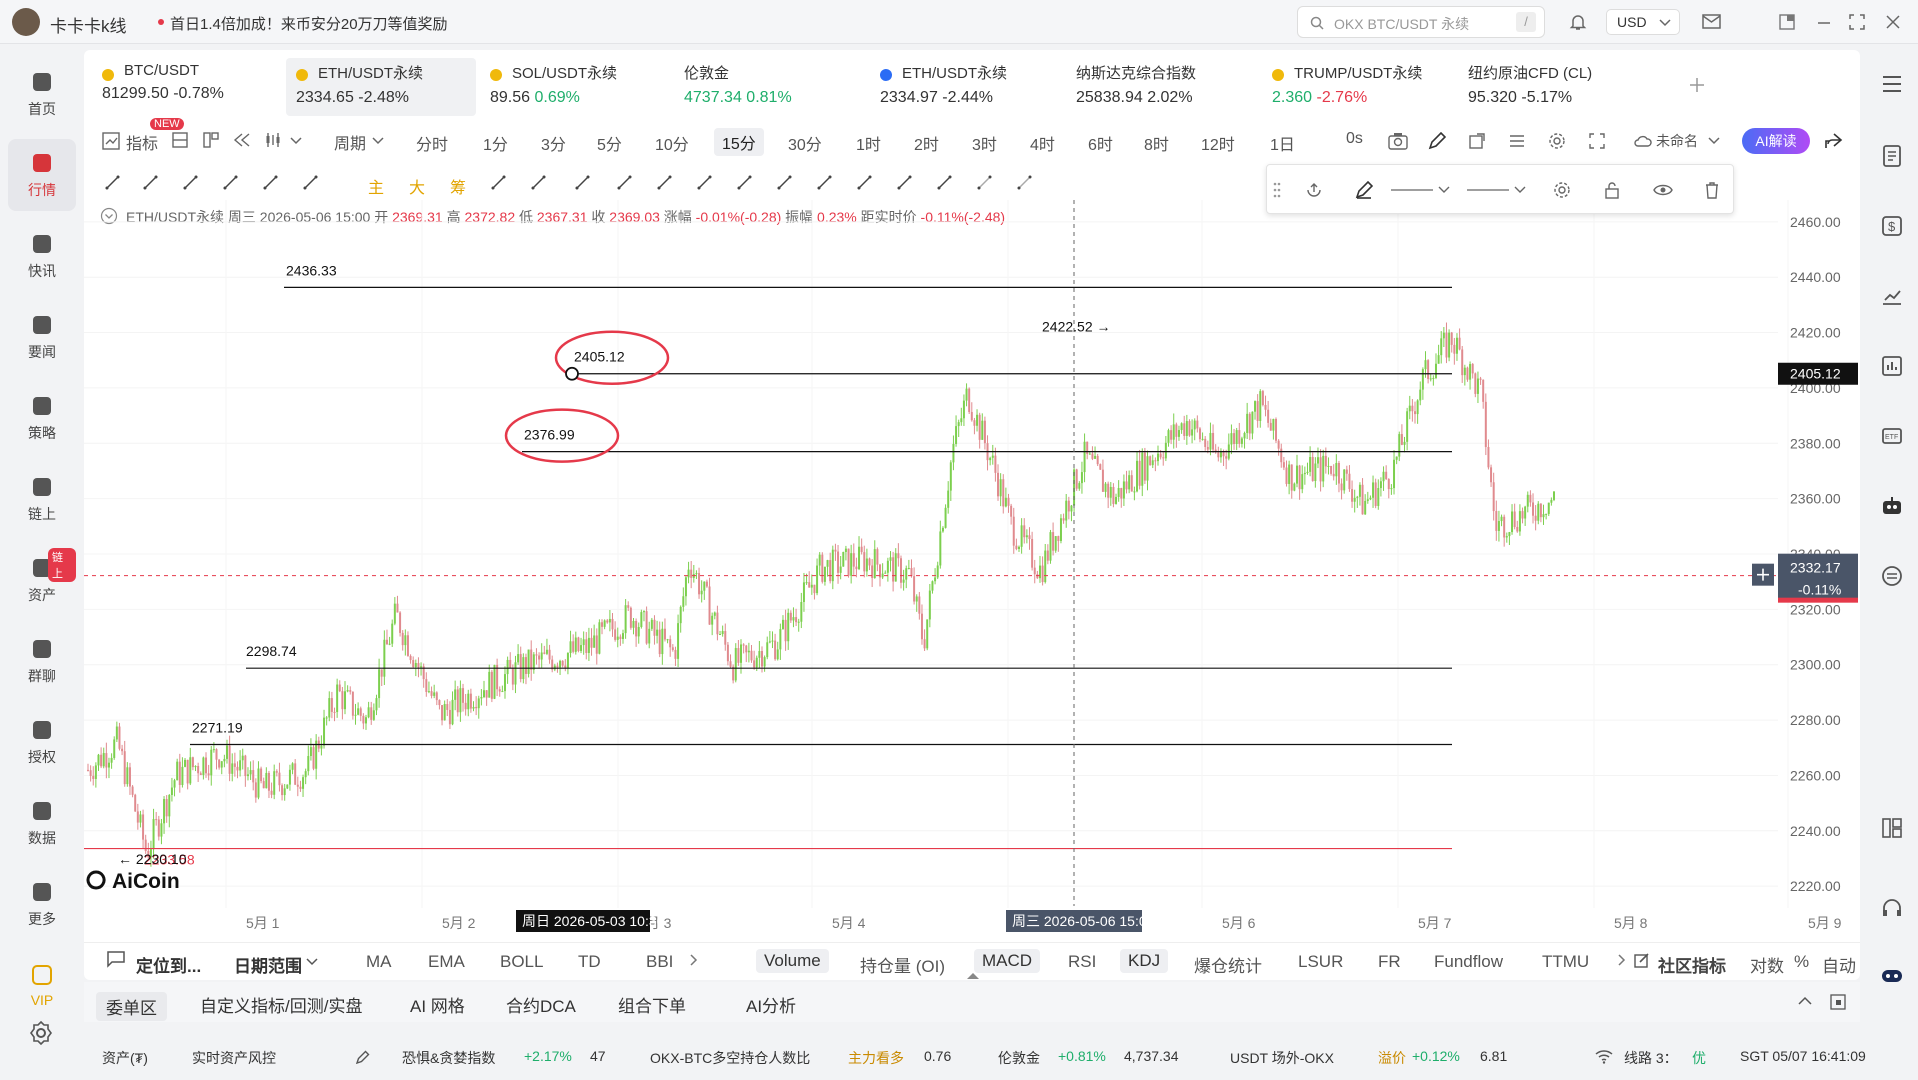 The image size is (1918, 1080). I want to click on draw-tool-text-0: 主, so click(376, 186).